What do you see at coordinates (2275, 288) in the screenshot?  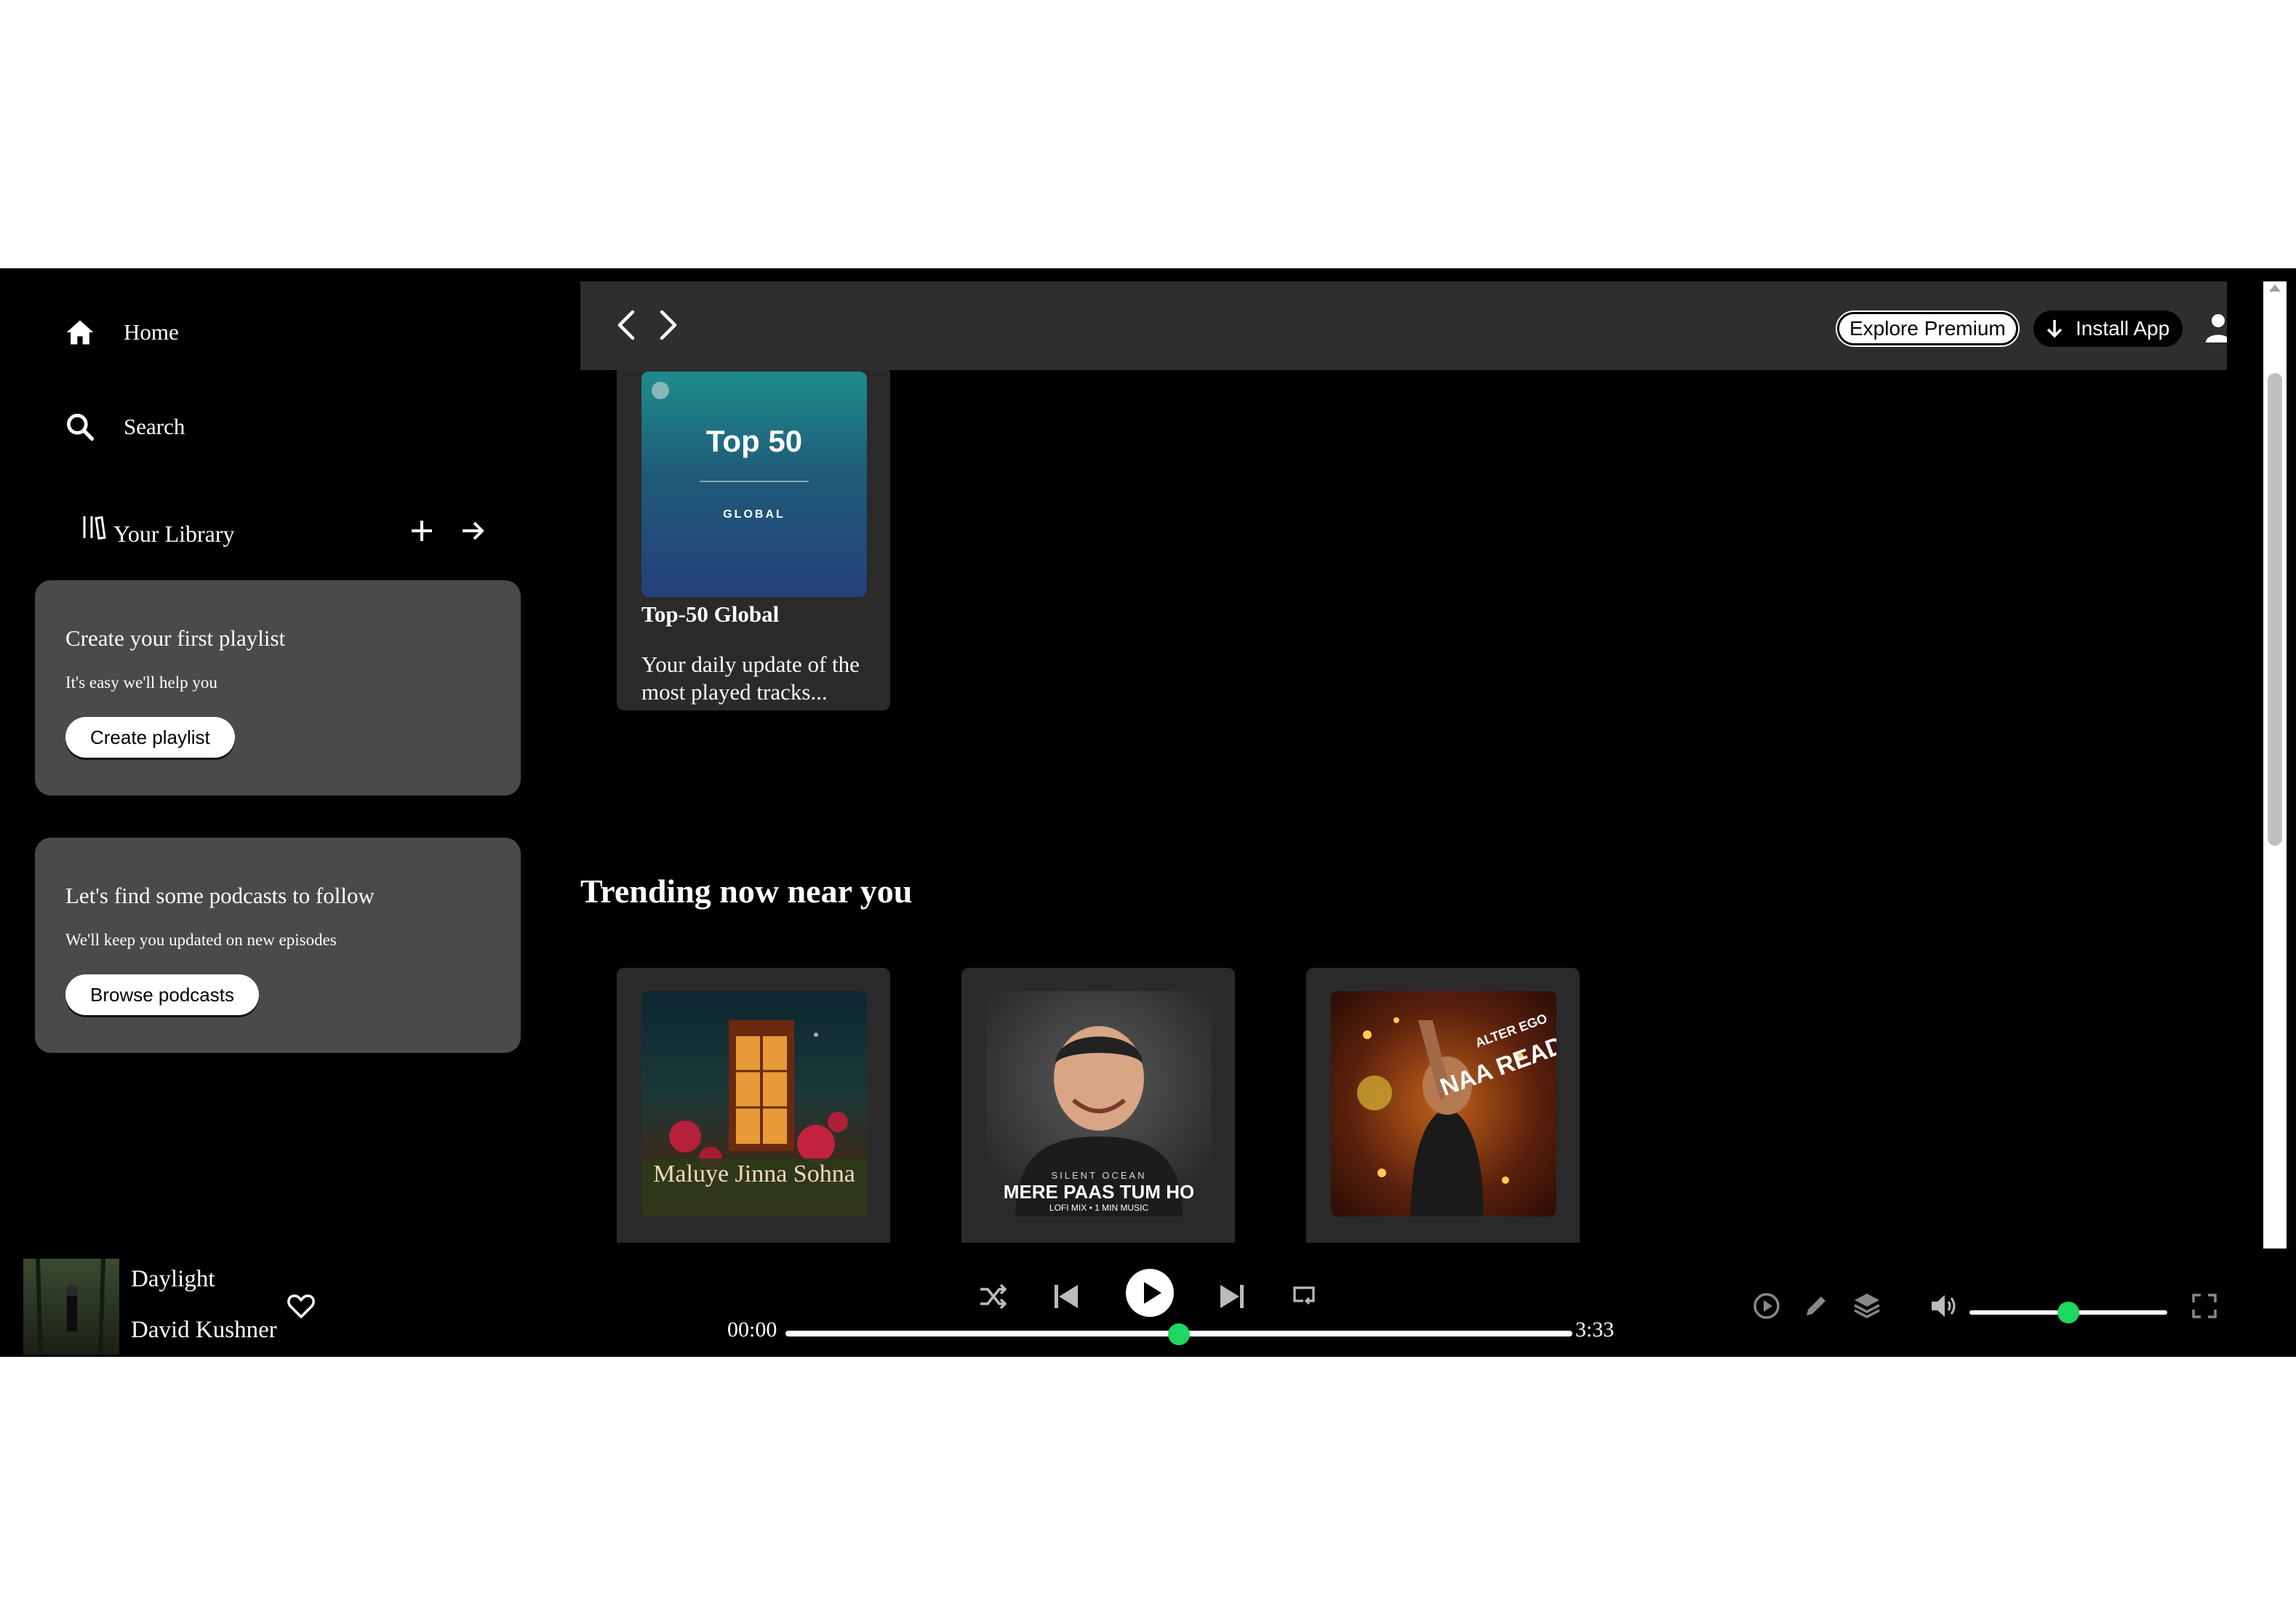 I see `scroll-up-icon` at bounding box center [2275, 288].